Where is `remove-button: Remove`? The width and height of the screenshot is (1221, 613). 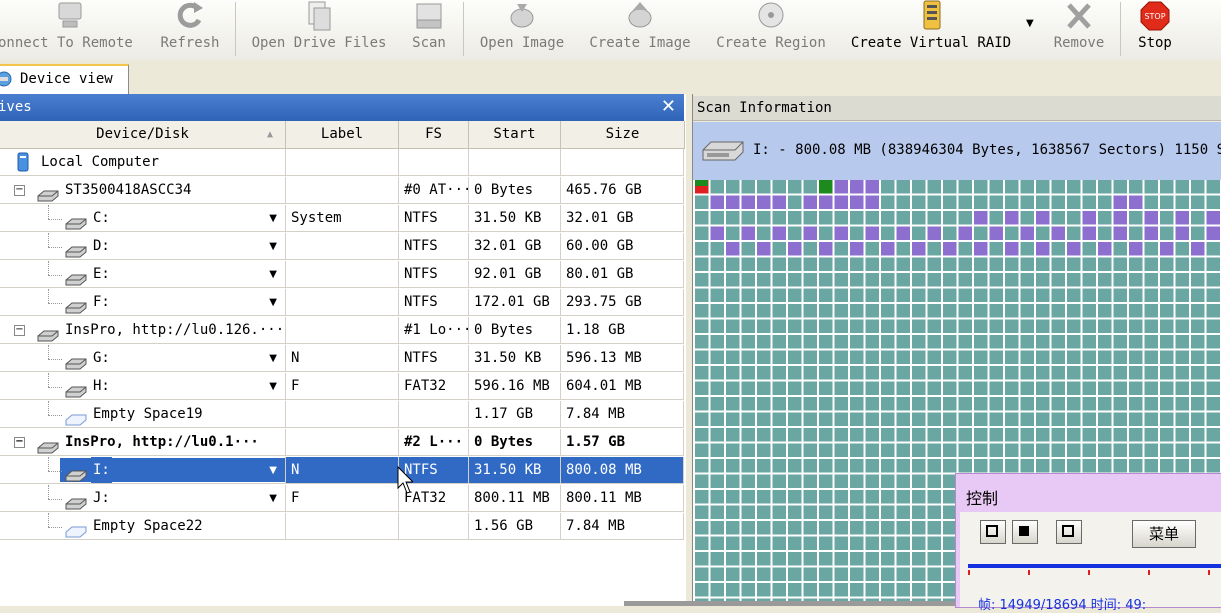
remove-button: Remove is located at coordinates (1079, 30).